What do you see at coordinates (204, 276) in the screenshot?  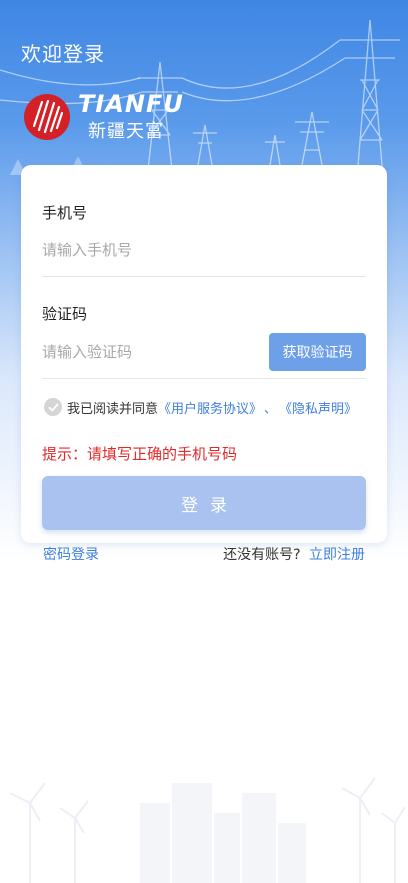 I see `phone-divider` at bounding box center [204, 276].